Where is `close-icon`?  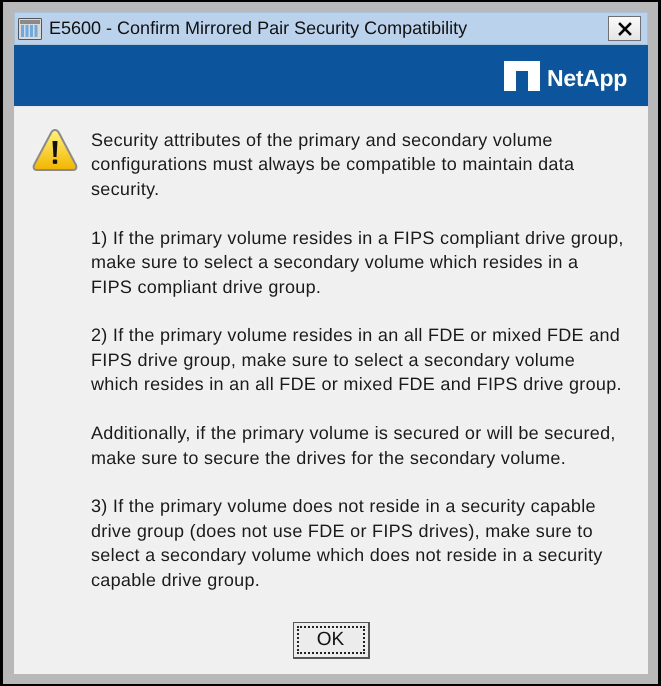
close-icon is located at coordinates (625, 29).